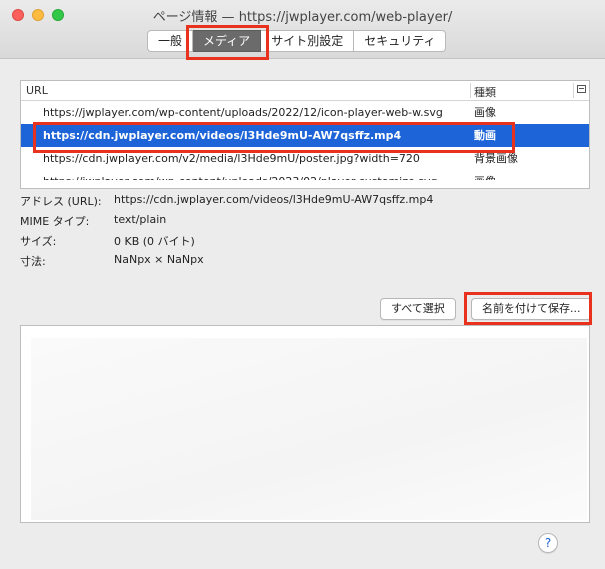 The height and width of the screenshot is (569, 605). I want to click on tab-media: メディア, so click(227, 41).